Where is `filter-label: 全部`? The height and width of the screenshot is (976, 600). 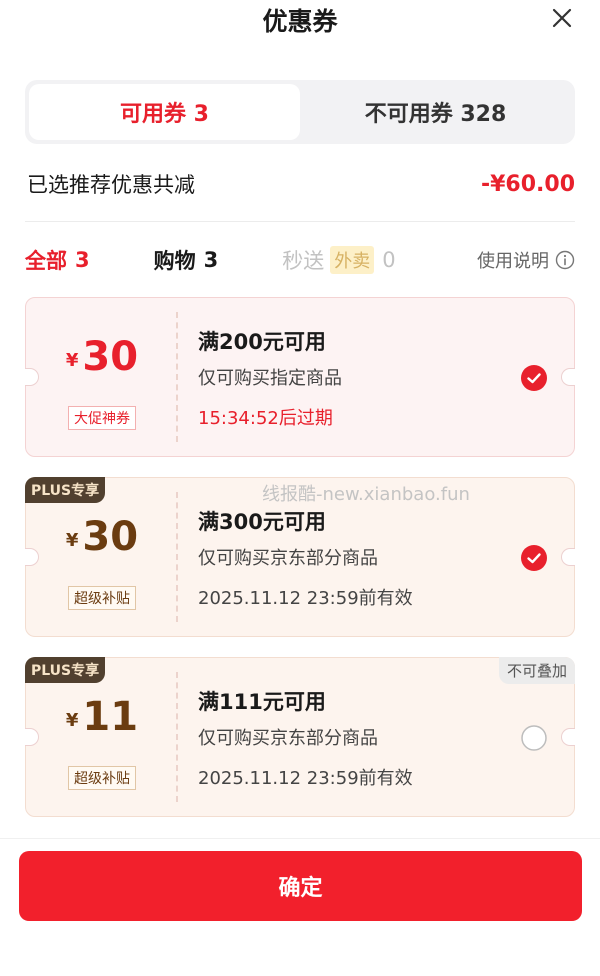 filter-label: 全部 is located at coordinates (46, 261).